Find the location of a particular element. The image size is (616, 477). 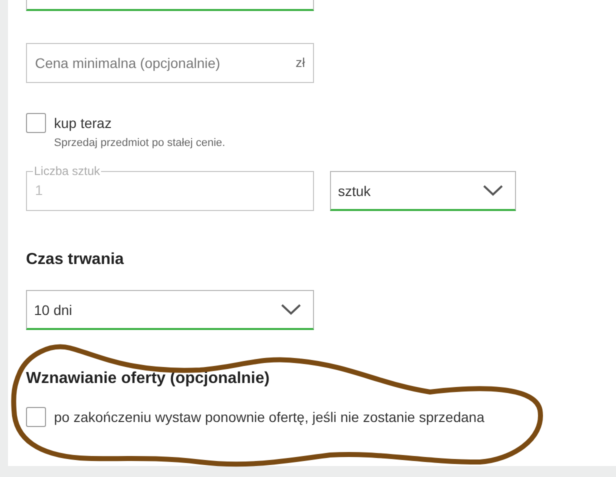

checkbox-label: kup teraz is located at coordinates (83, 123).